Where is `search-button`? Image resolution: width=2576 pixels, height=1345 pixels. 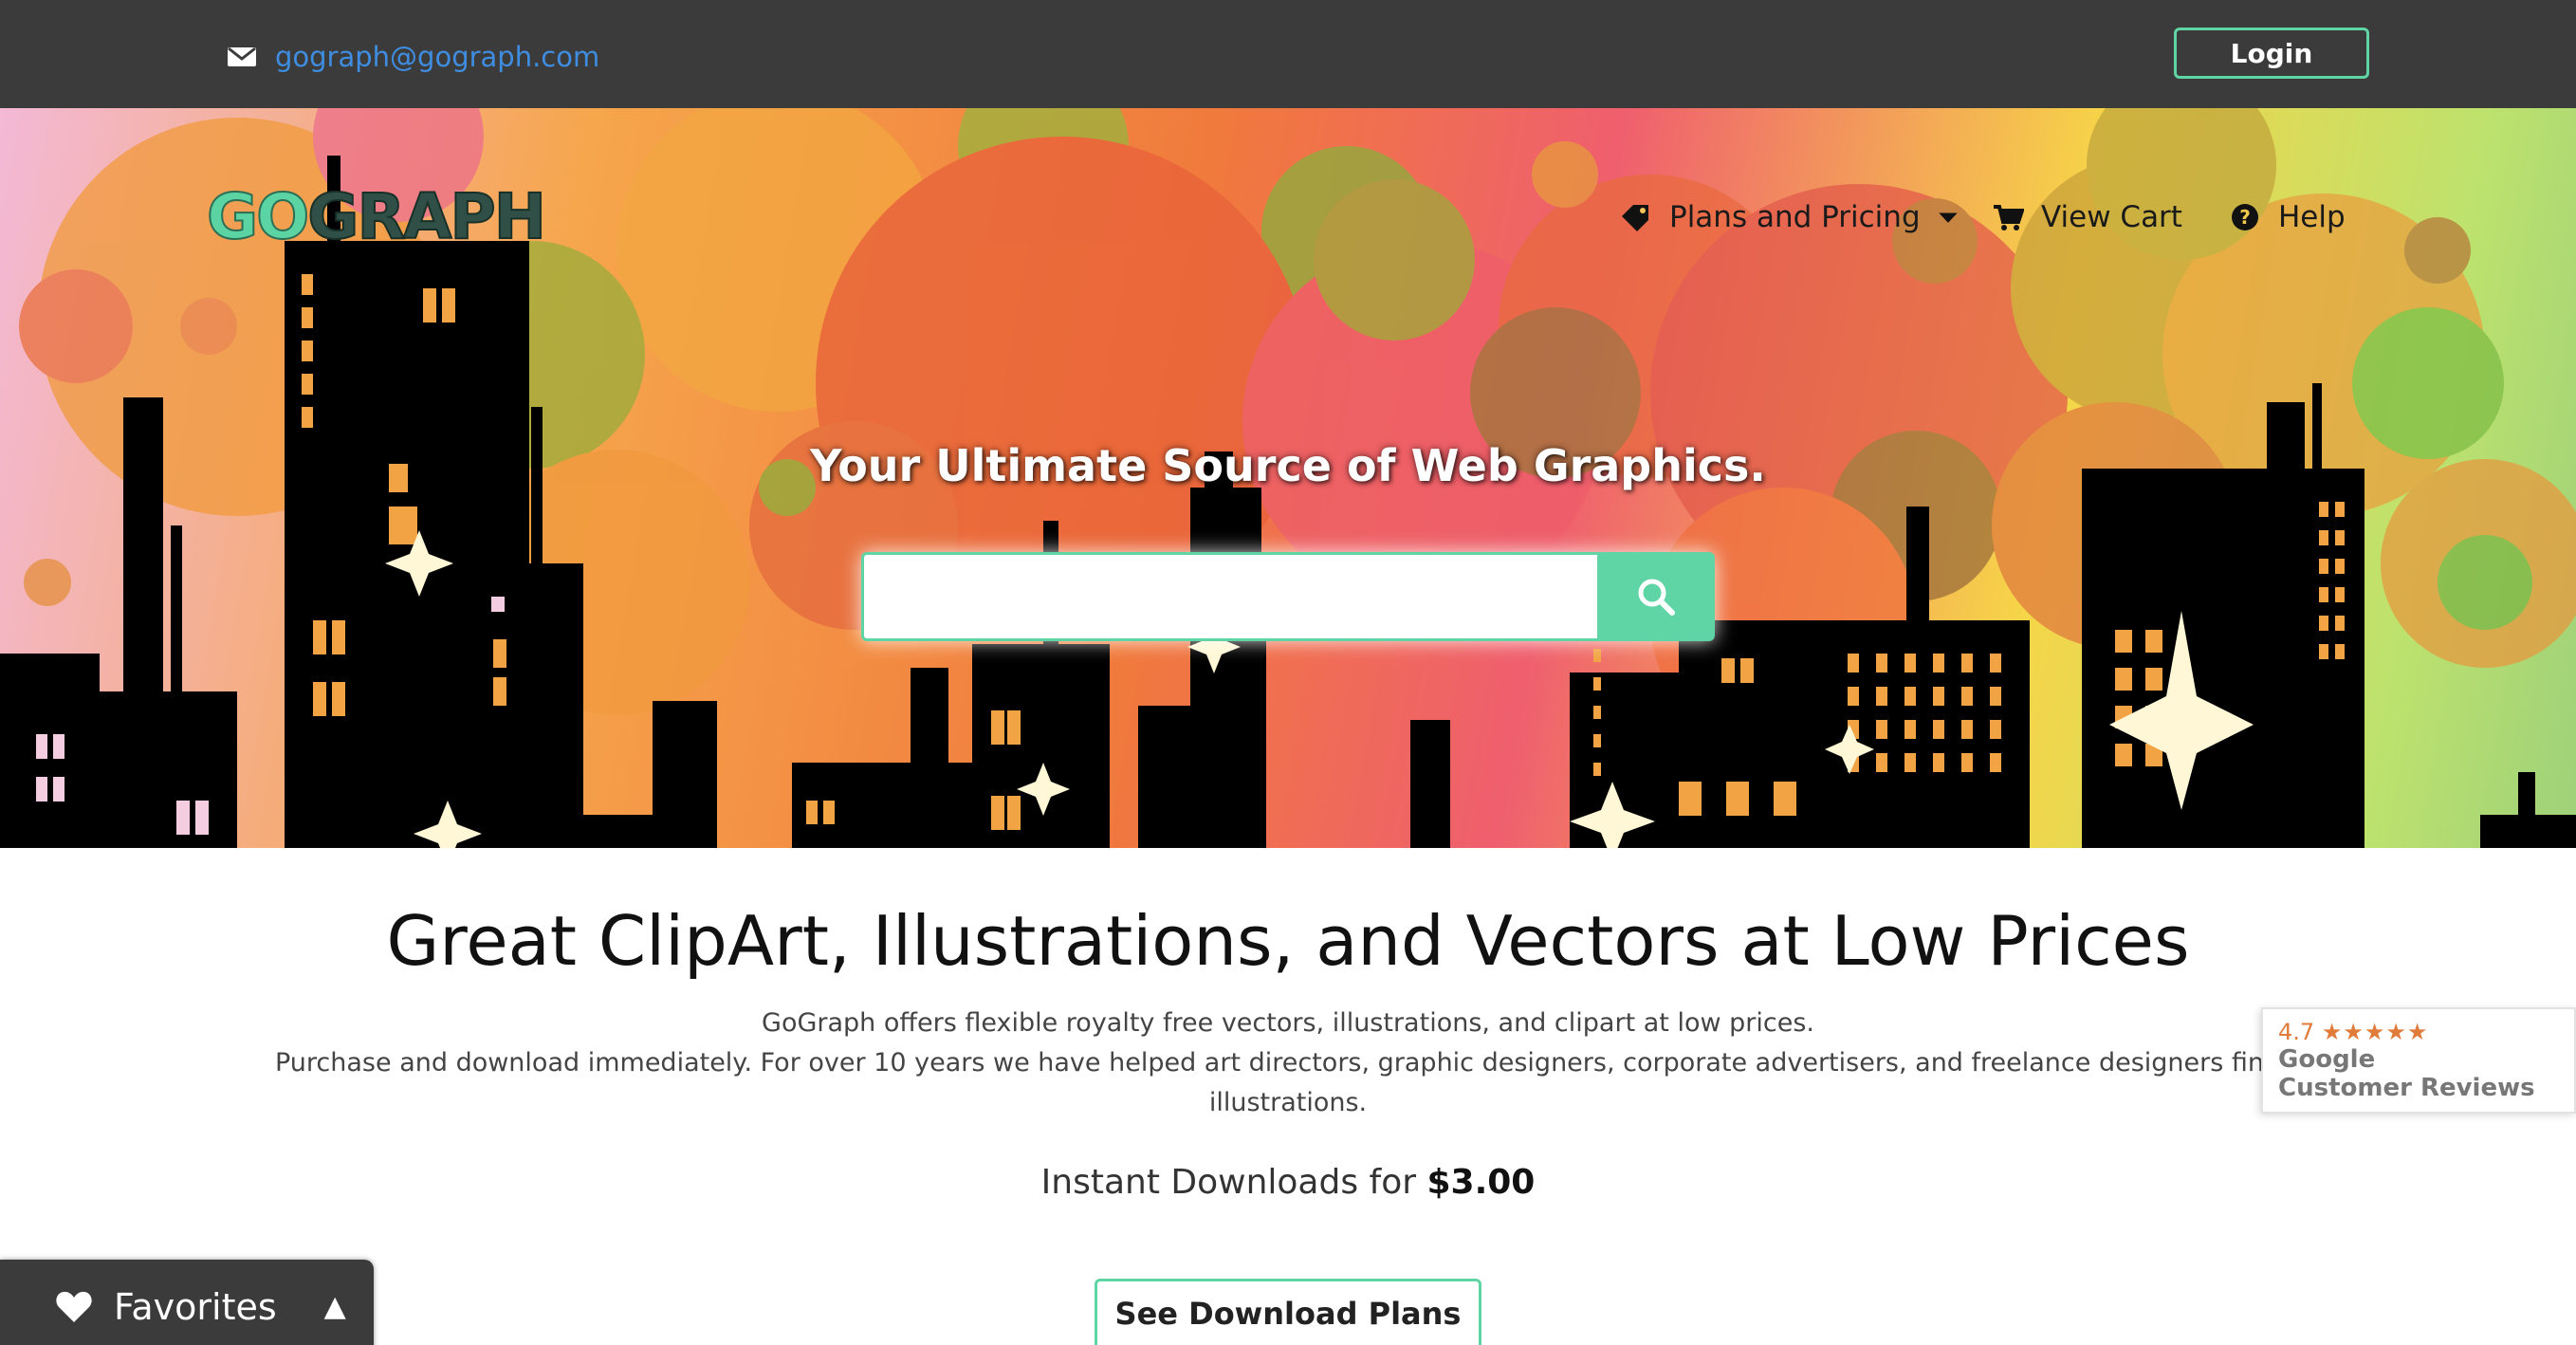
search-button is located at coordinates (1656, 596).